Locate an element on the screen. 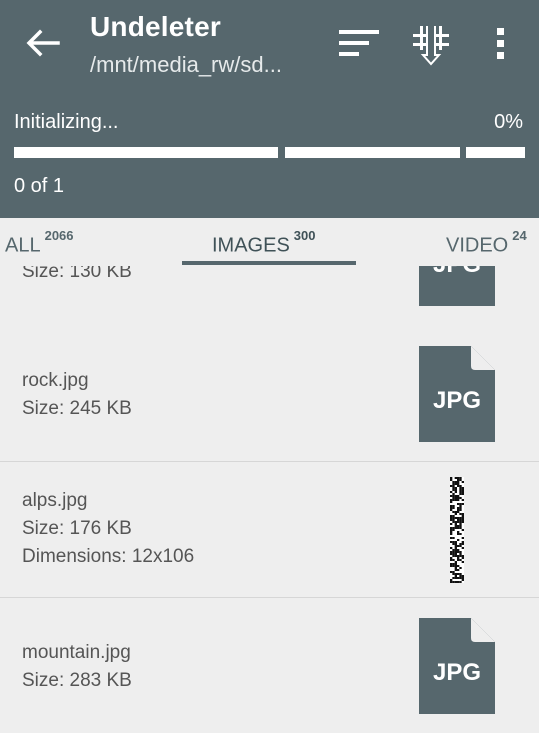 This screenshot has height=733, width=539. more-options-icon is located at coordinates (501, 44).